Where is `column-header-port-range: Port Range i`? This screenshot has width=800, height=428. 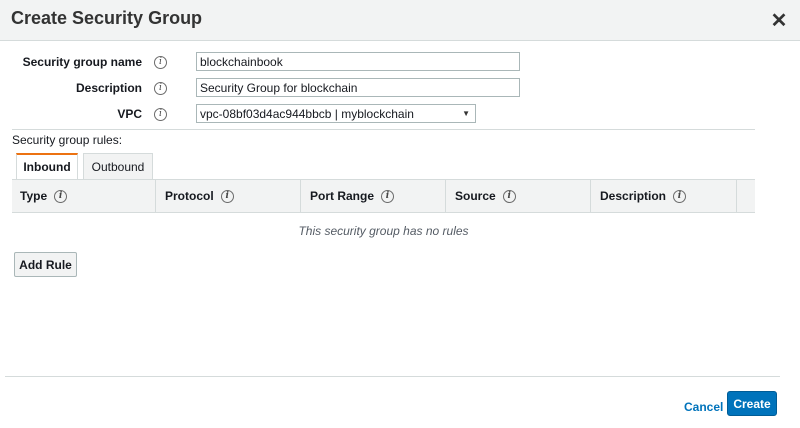
column-header-port-range: Port Range i is located at coordinates (374, 196).